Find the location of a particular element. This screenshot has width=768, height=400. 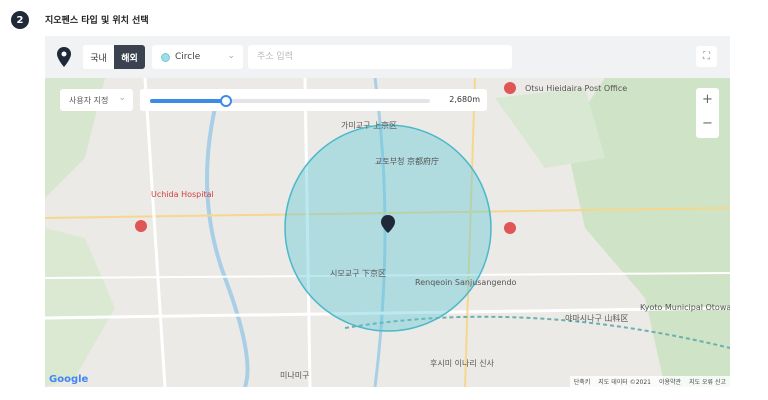

map-label: Renqeoin Sanjusangendo is located at coordinates (466, 282).